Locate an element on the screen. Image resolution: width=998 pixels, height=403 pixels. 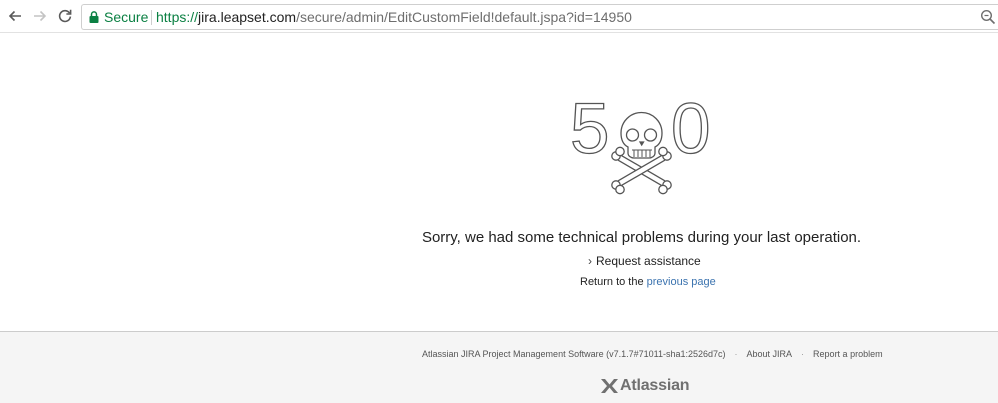
previous-page-link: previous page is located at coordinates (681, 282).